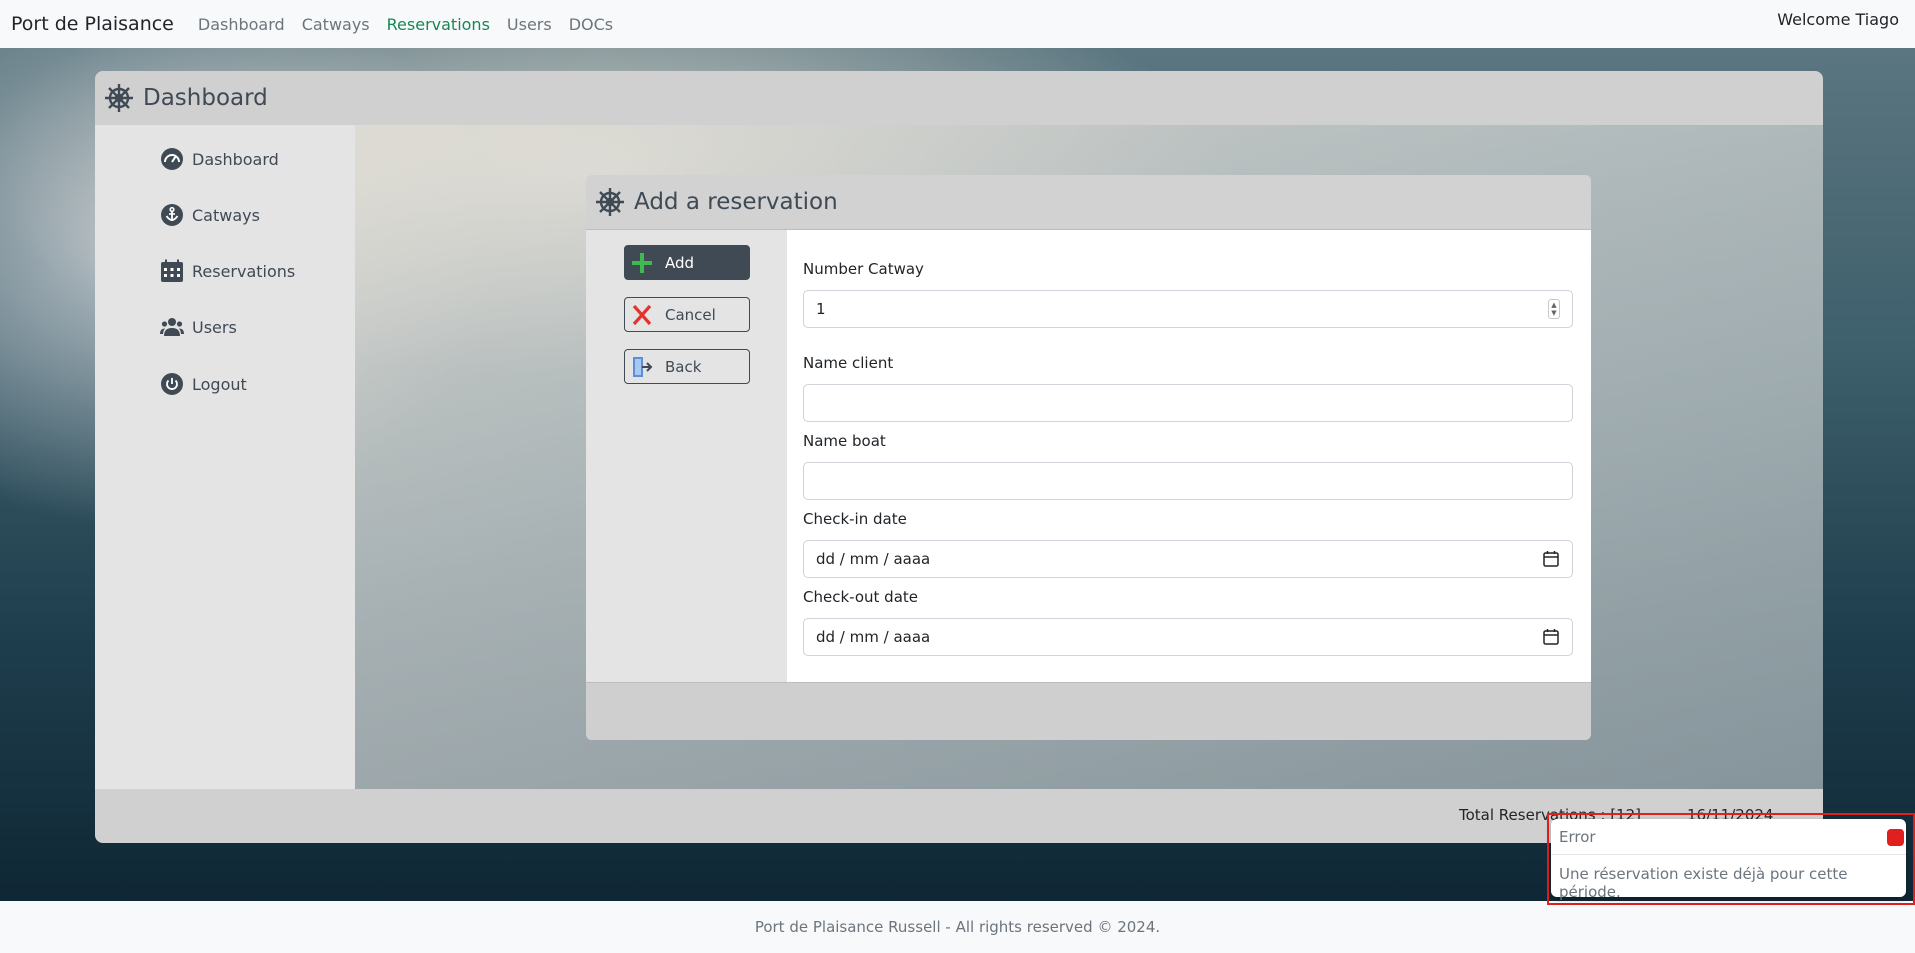 The image size is (1915, 953). What do you see at coordinates (855, 519) in the screenshot?
I see `checkin-date-label: Check-in date` at bounding box center [855, 519].